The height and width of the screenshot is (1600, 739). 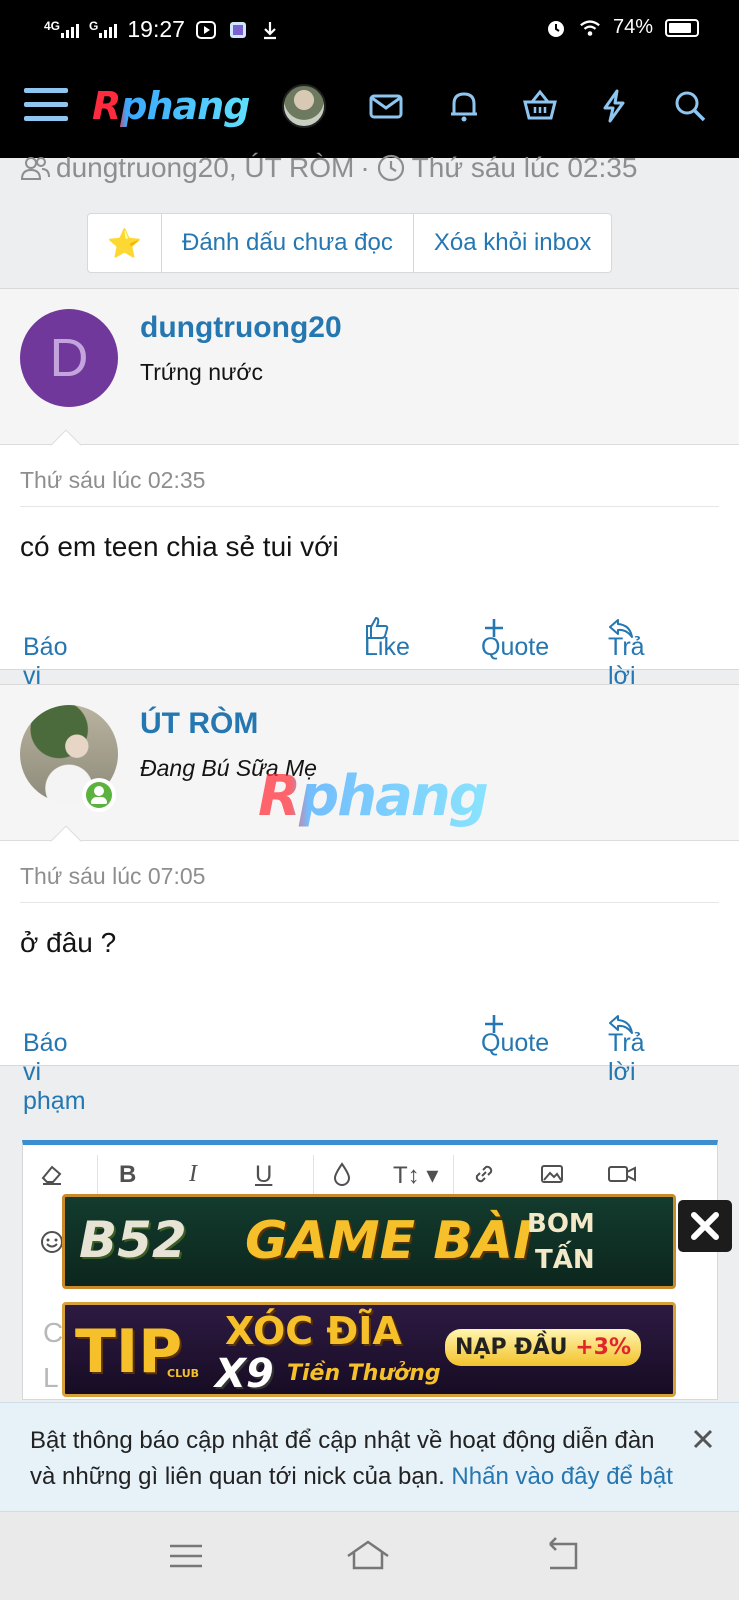 I want to click on eraser-icon, so click(x=52, y=1177).